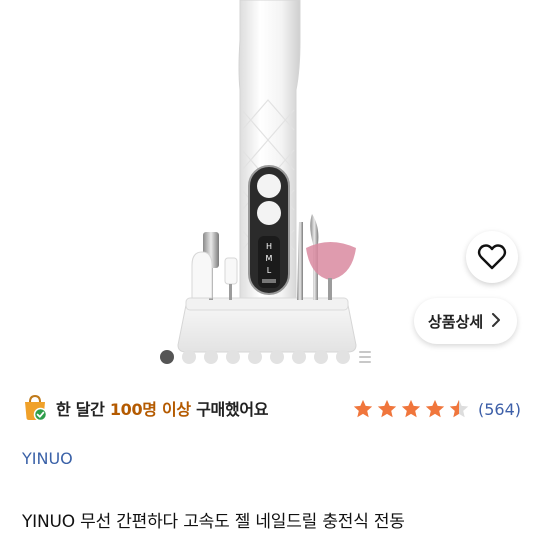  Describe the element at coordinates (459, 408) in the screenshot. I see `star-half-icon` at that location.